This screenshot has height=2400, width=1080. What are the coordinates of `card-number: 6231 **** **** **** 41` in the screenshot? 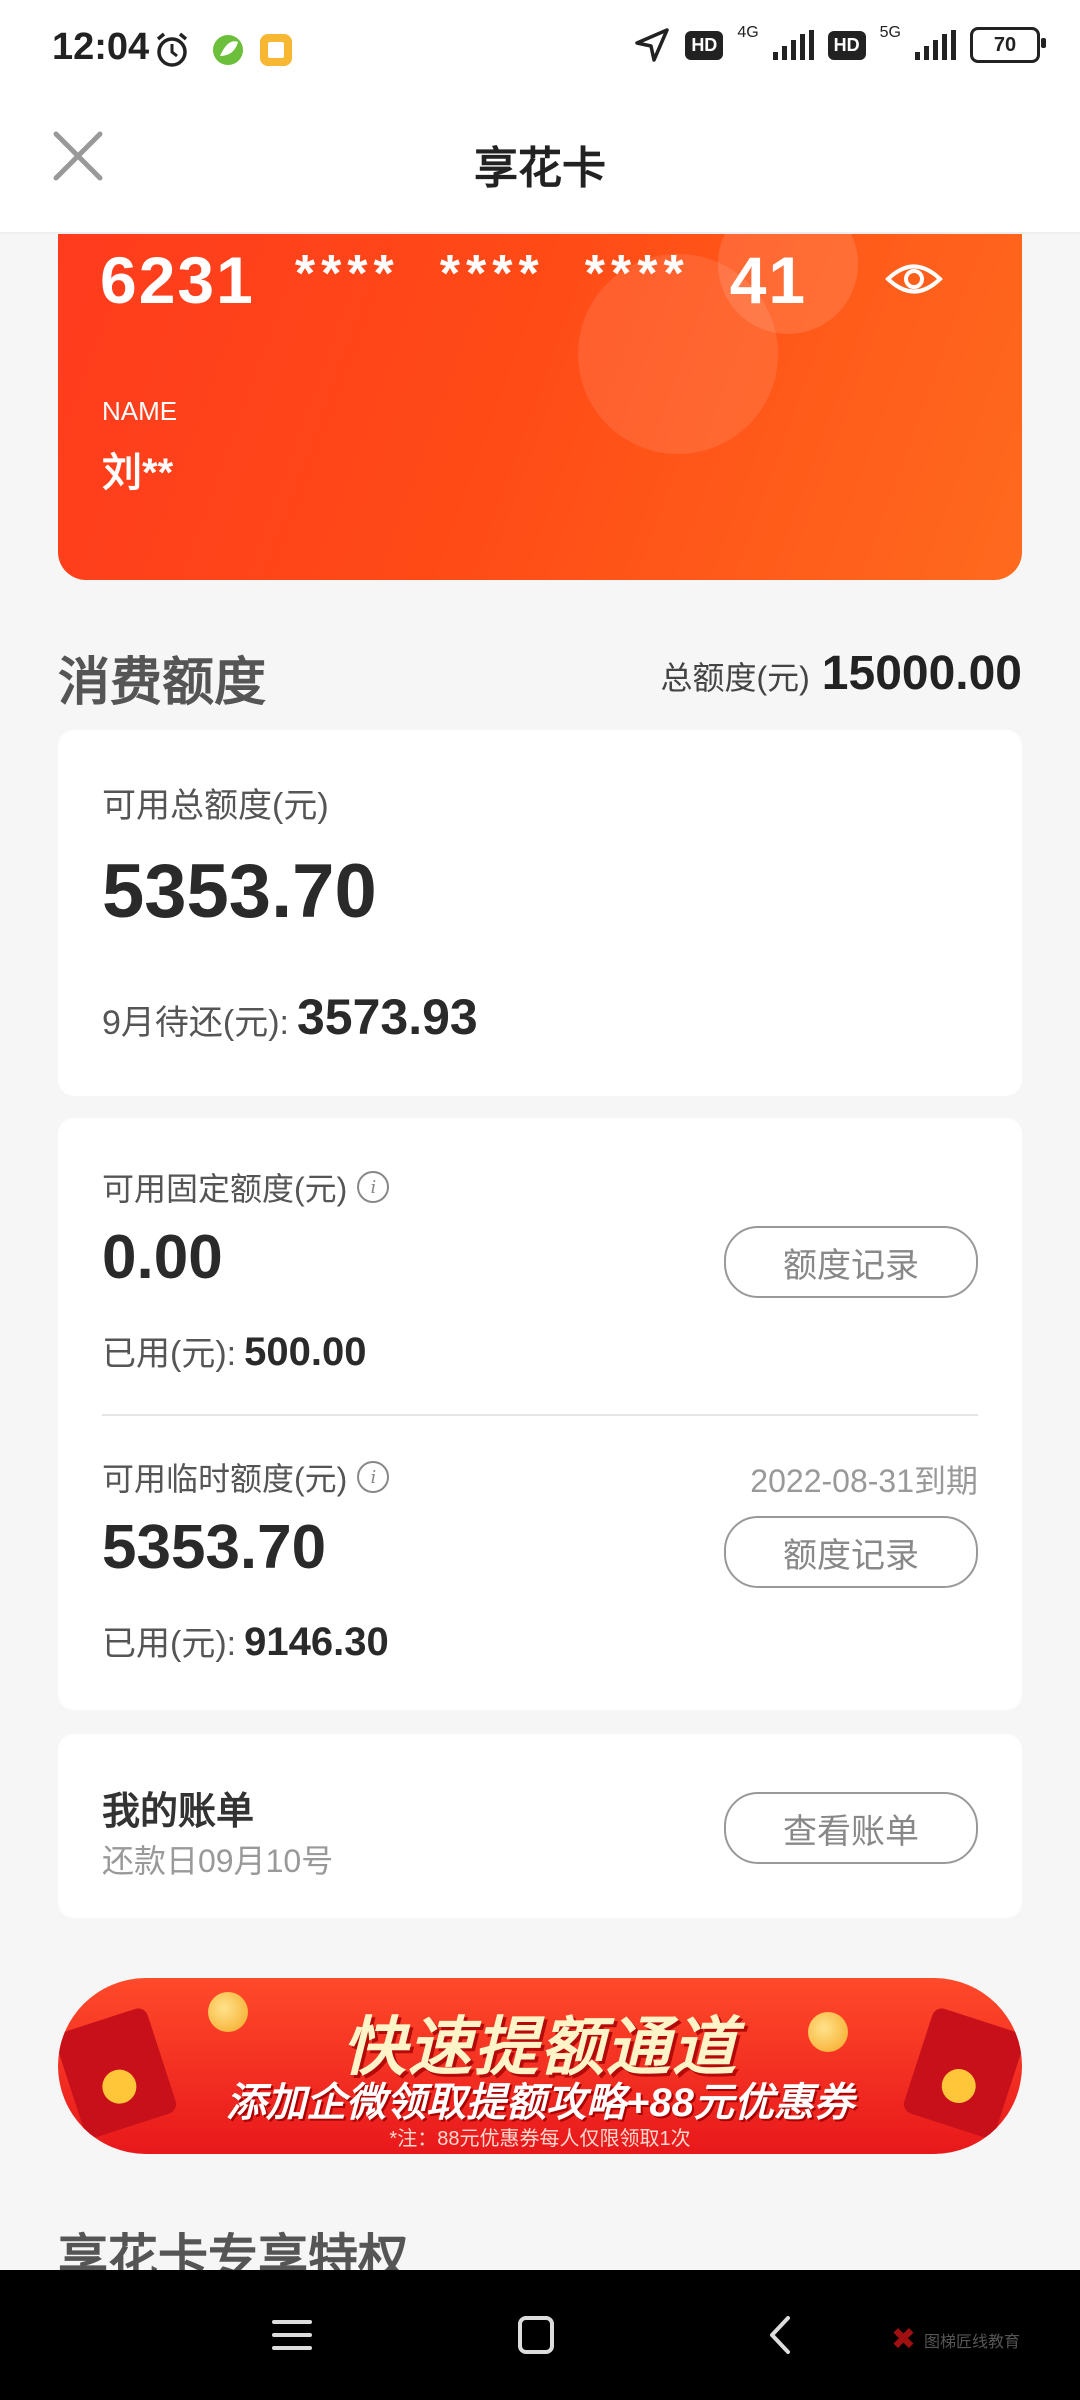 It's located at (453, 280).